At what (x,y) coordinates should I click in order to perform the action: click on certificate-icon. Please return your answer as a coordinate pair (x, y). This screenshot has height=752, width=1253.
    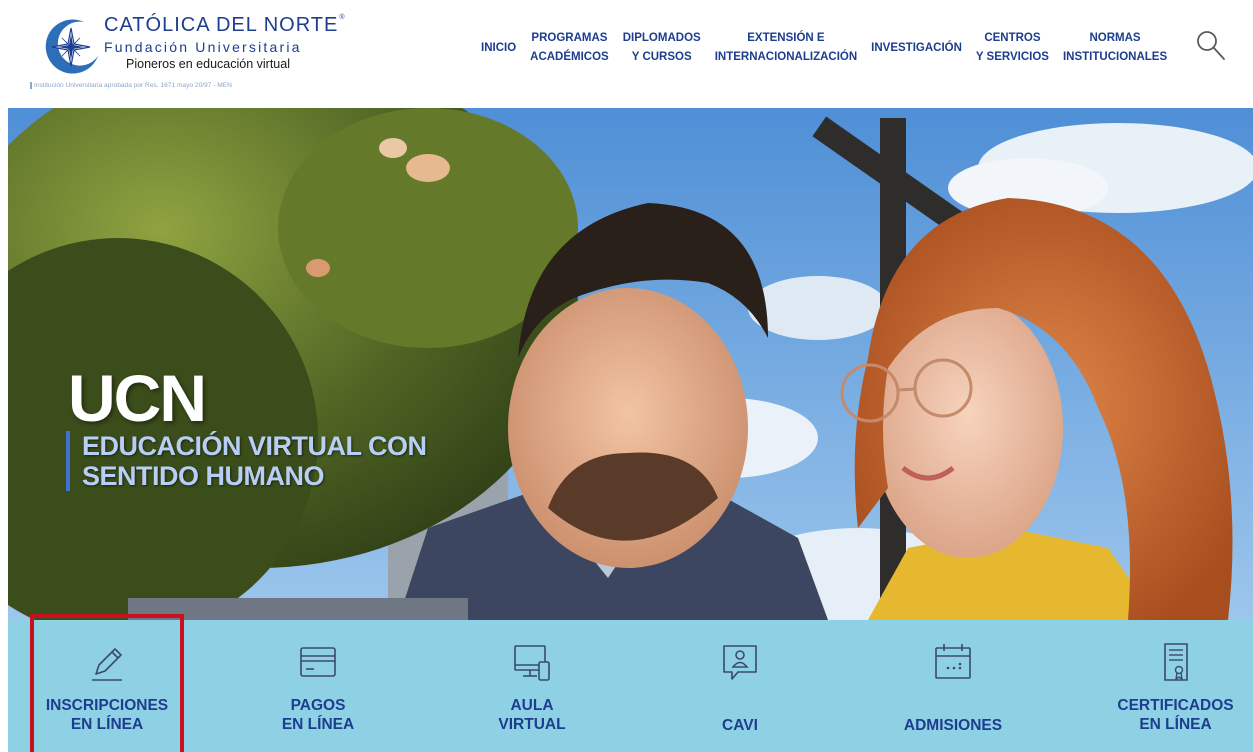
    Looking at the image, I should click on (1175, 662).